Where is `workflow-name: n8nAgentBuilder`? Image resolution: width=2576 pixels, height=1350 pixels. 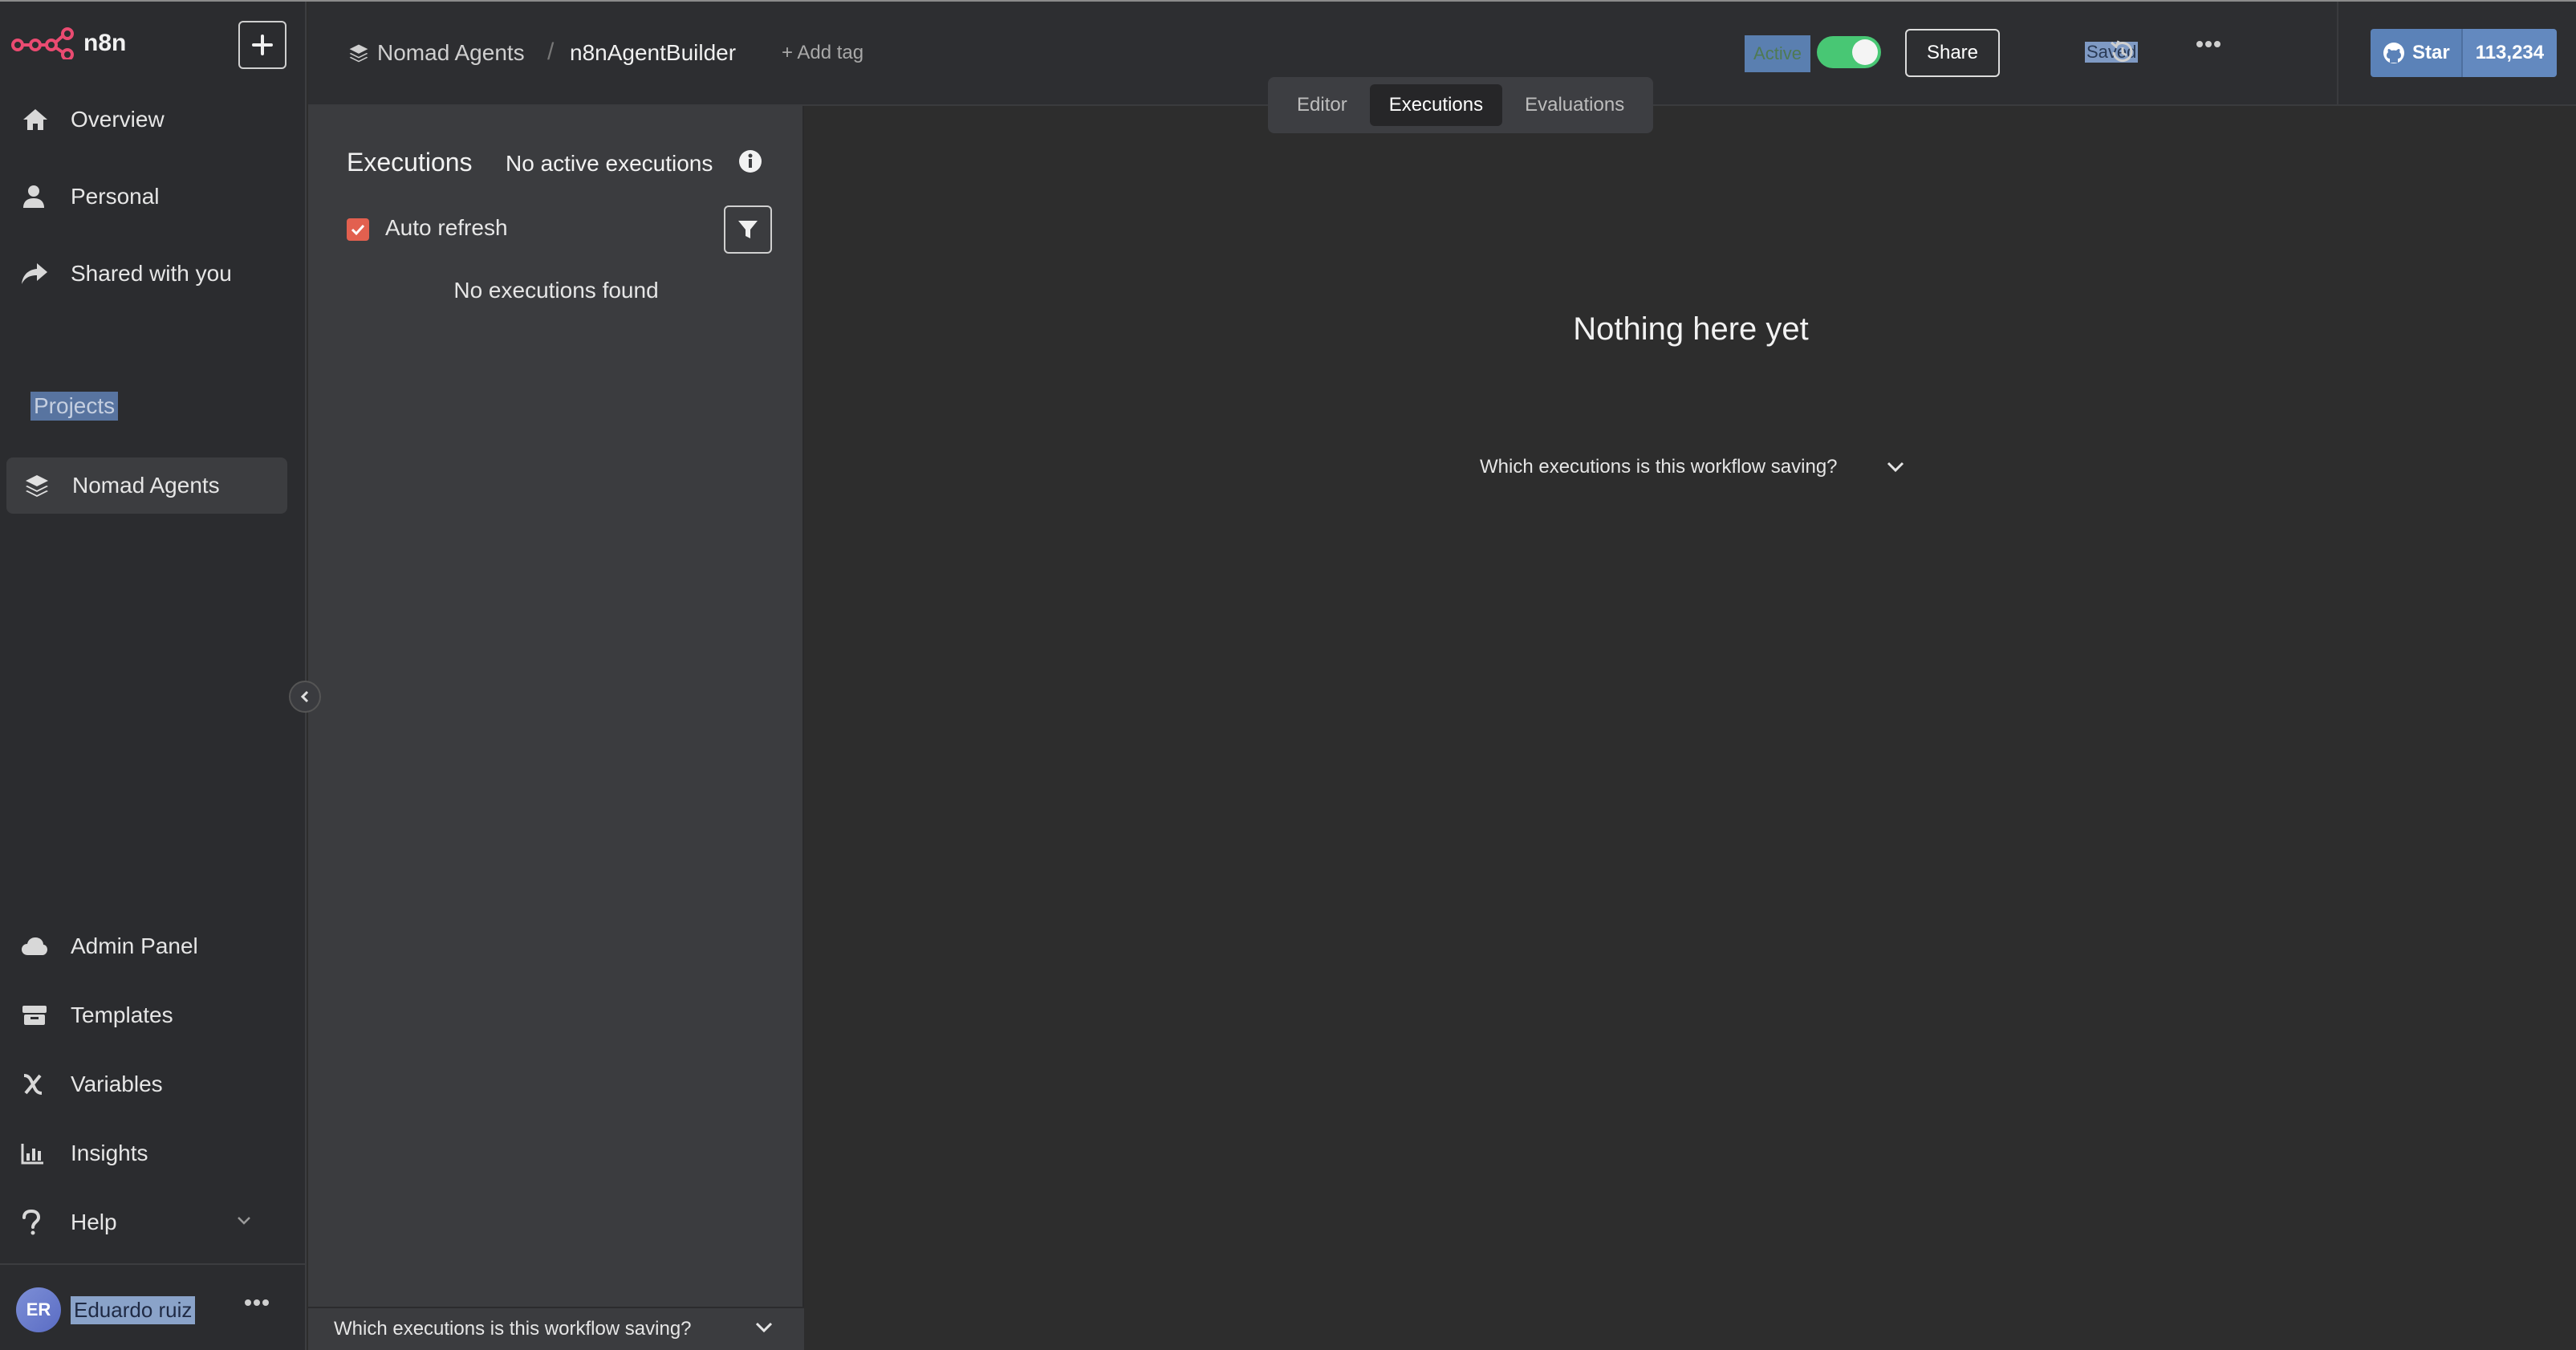 workflow-name: n8nAgentBuilder is located at coordinates (653, 53).